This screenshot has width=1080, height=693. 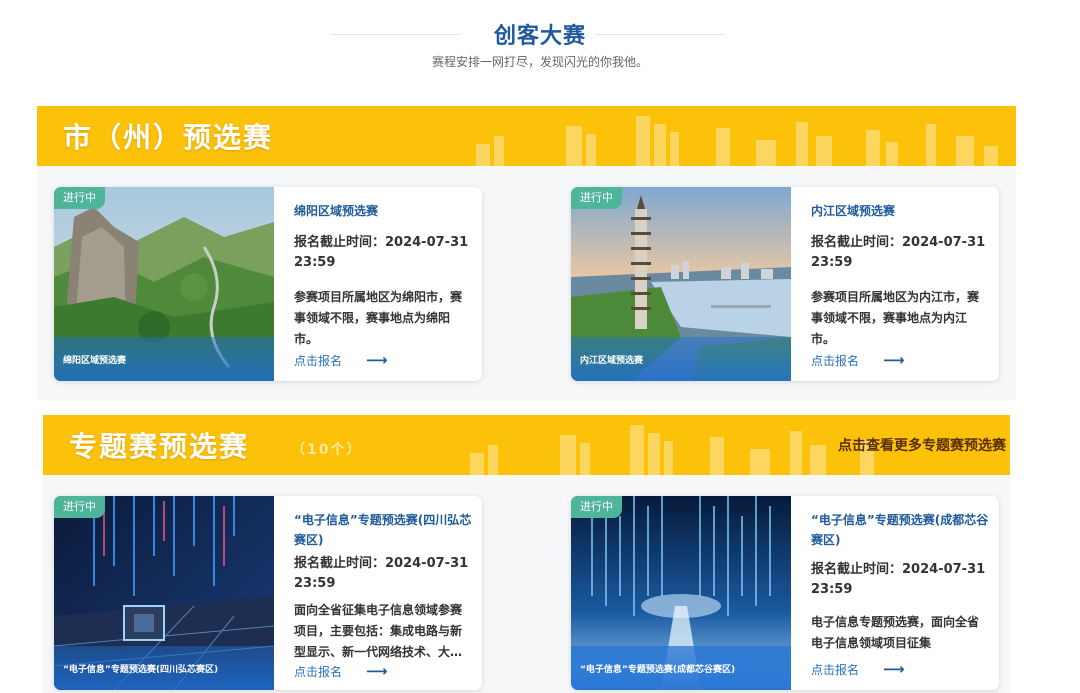 What do you see at coordinates (168, 137) in the screenshot?
I see `section-title-city: 市（州）预选赛` at bounding box center [168, 137].